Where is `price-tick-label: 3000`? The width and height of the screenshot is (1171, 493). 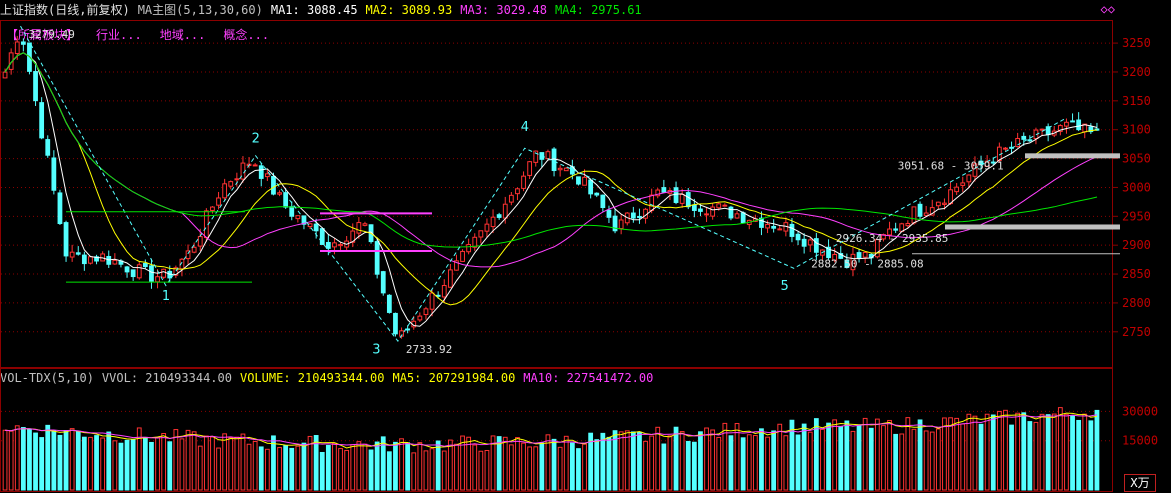 price-tick-label: 3000 is located at coordinates (1136, 187).